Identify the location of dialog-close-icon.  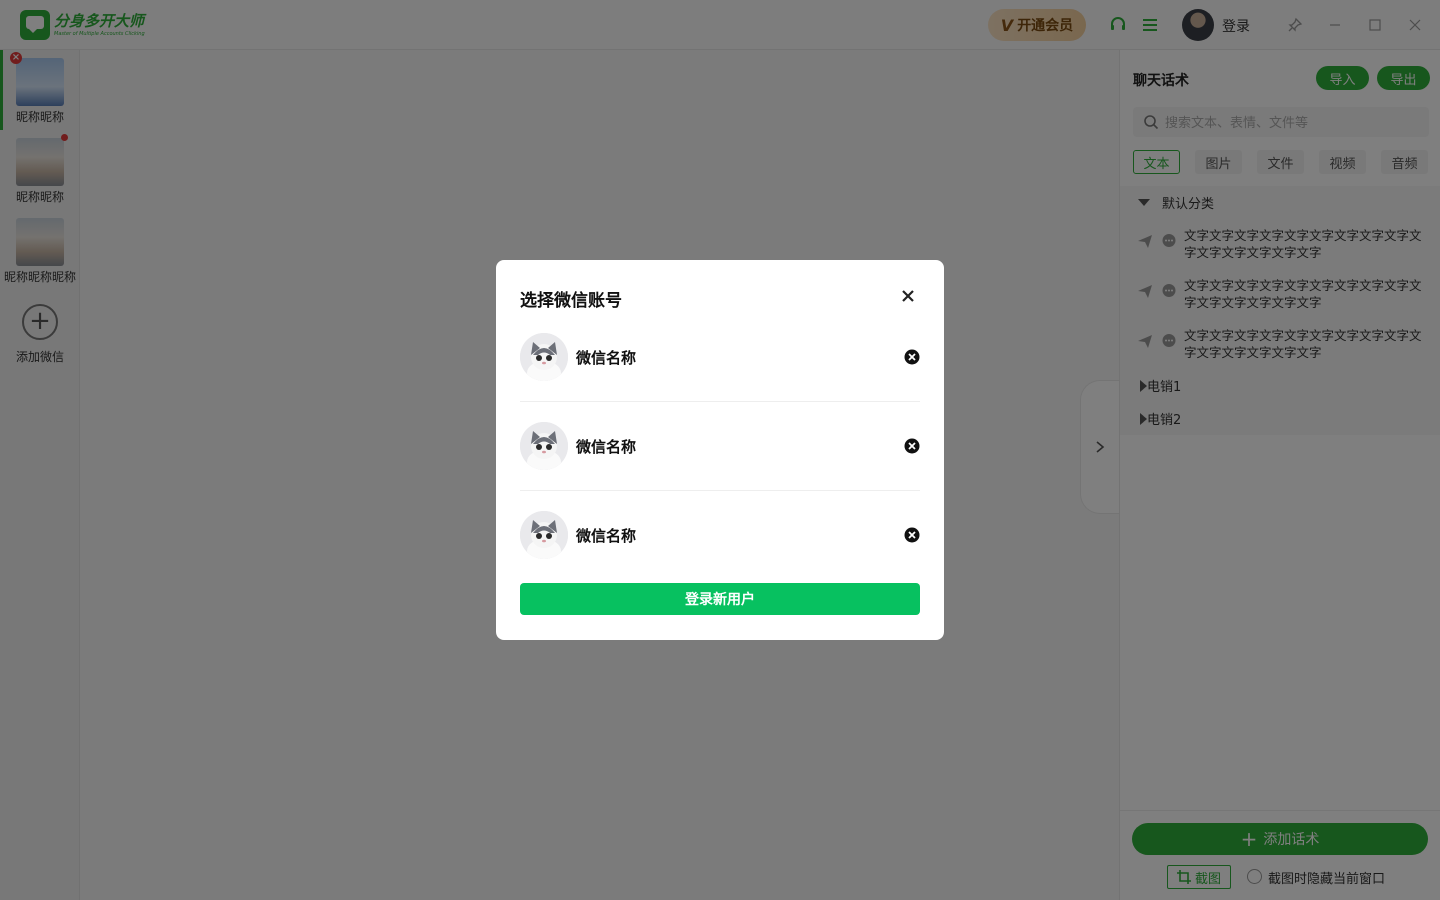
(908, 296).